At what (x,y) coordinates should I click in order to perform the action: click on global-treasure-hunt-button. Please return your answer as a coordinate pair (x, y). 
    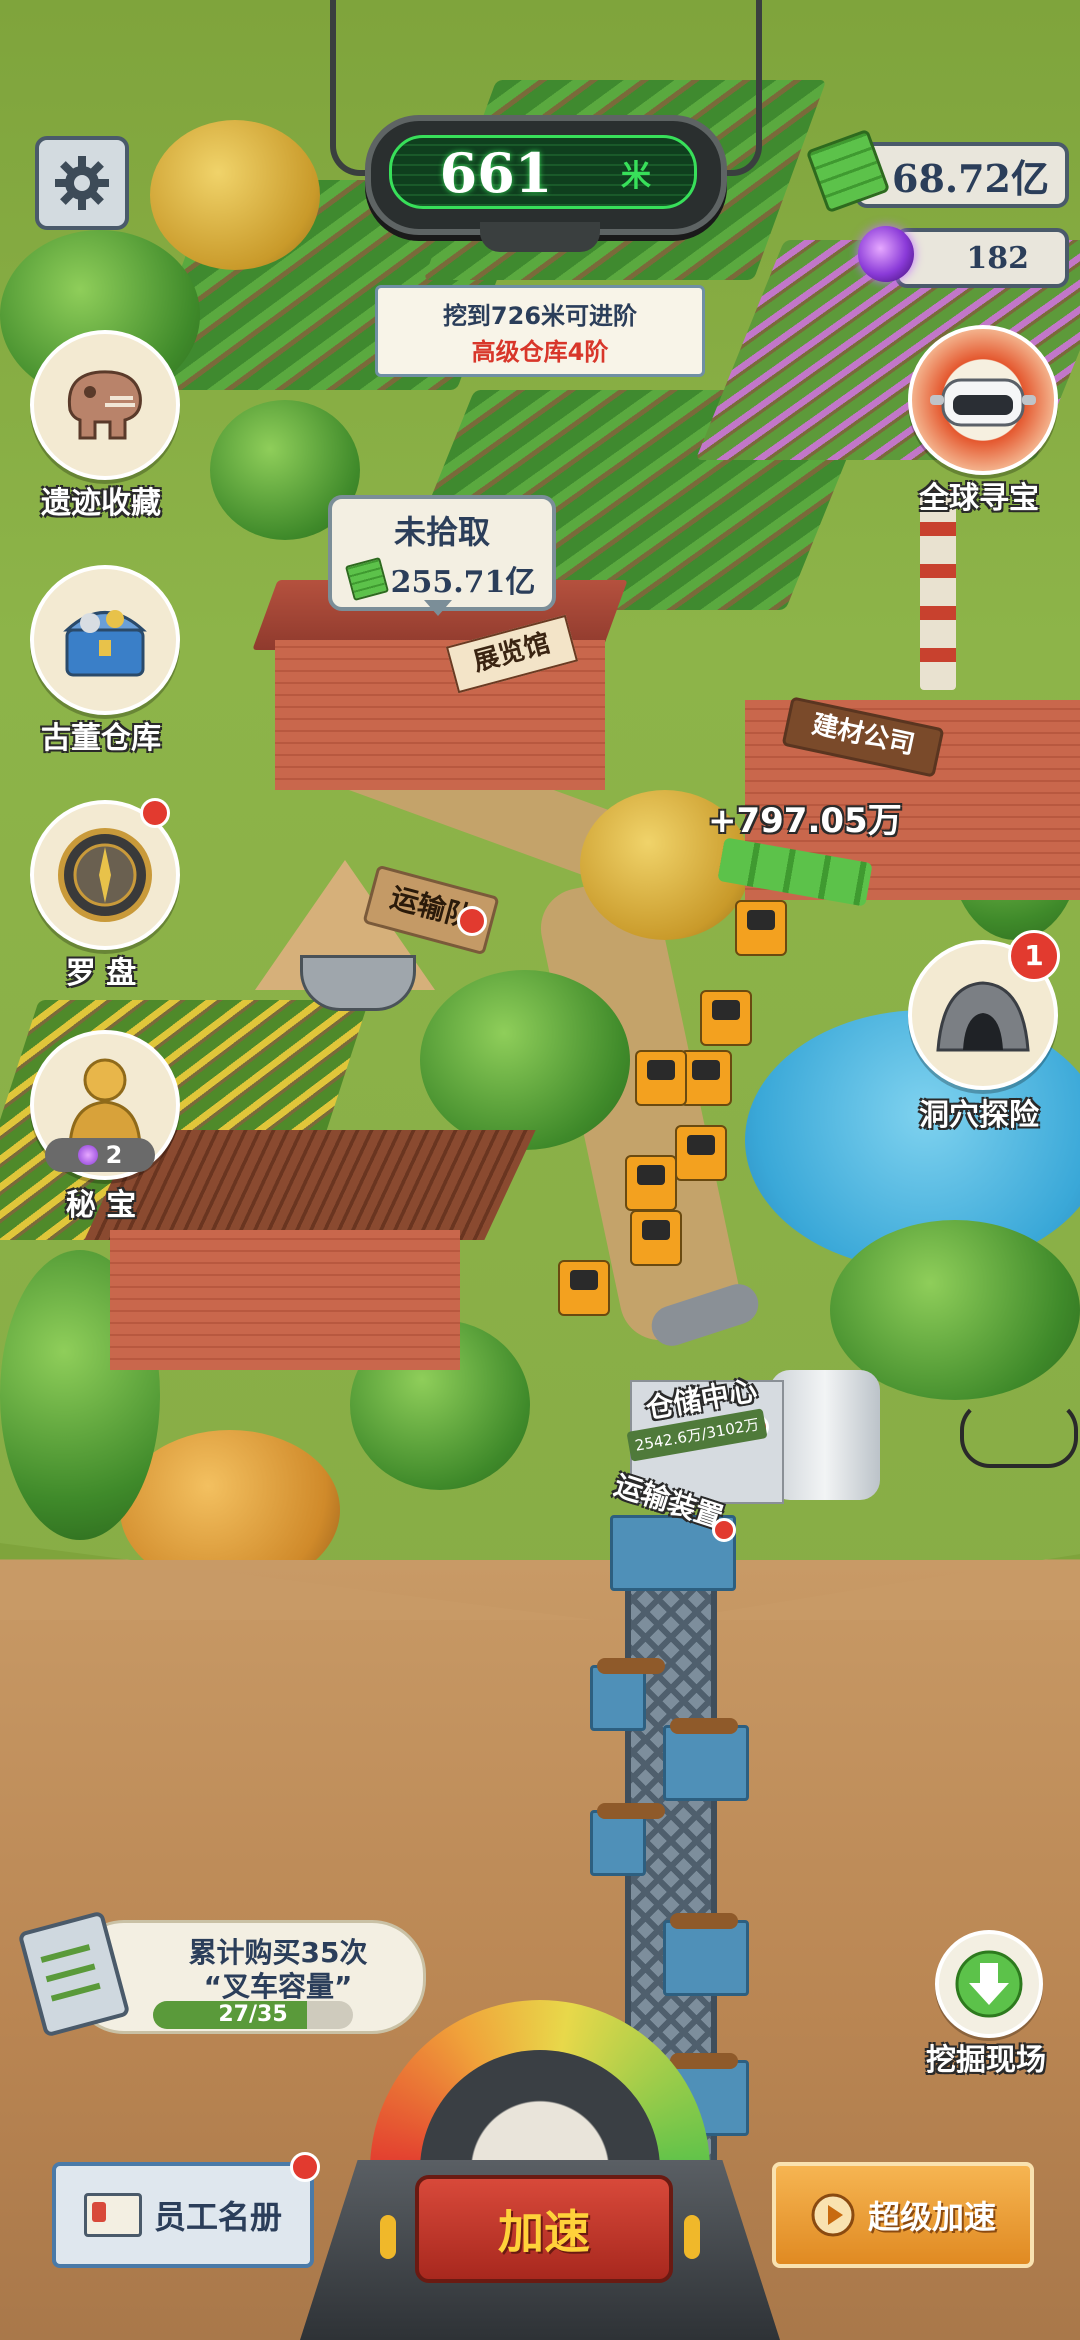
    Looking at the image, I should click on (983, 400).